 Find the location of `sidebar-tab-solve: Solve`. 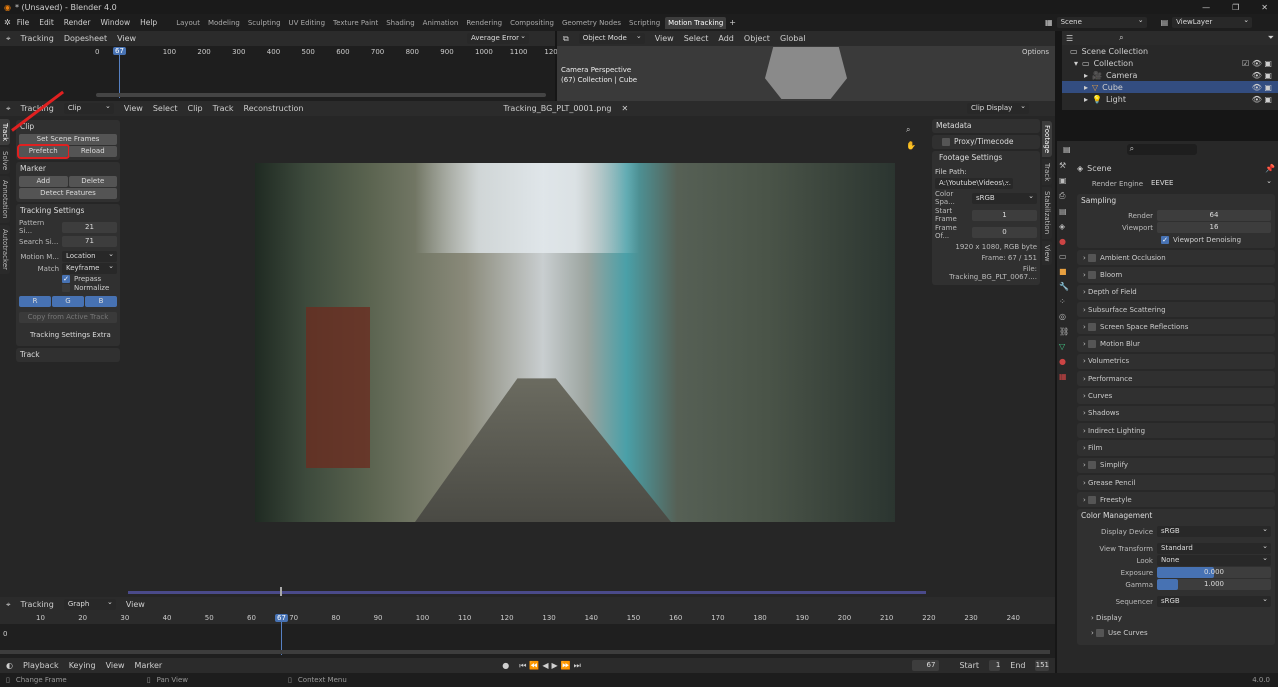

sidebar-tab-solve: Solve is located at coordinates (5, 161).